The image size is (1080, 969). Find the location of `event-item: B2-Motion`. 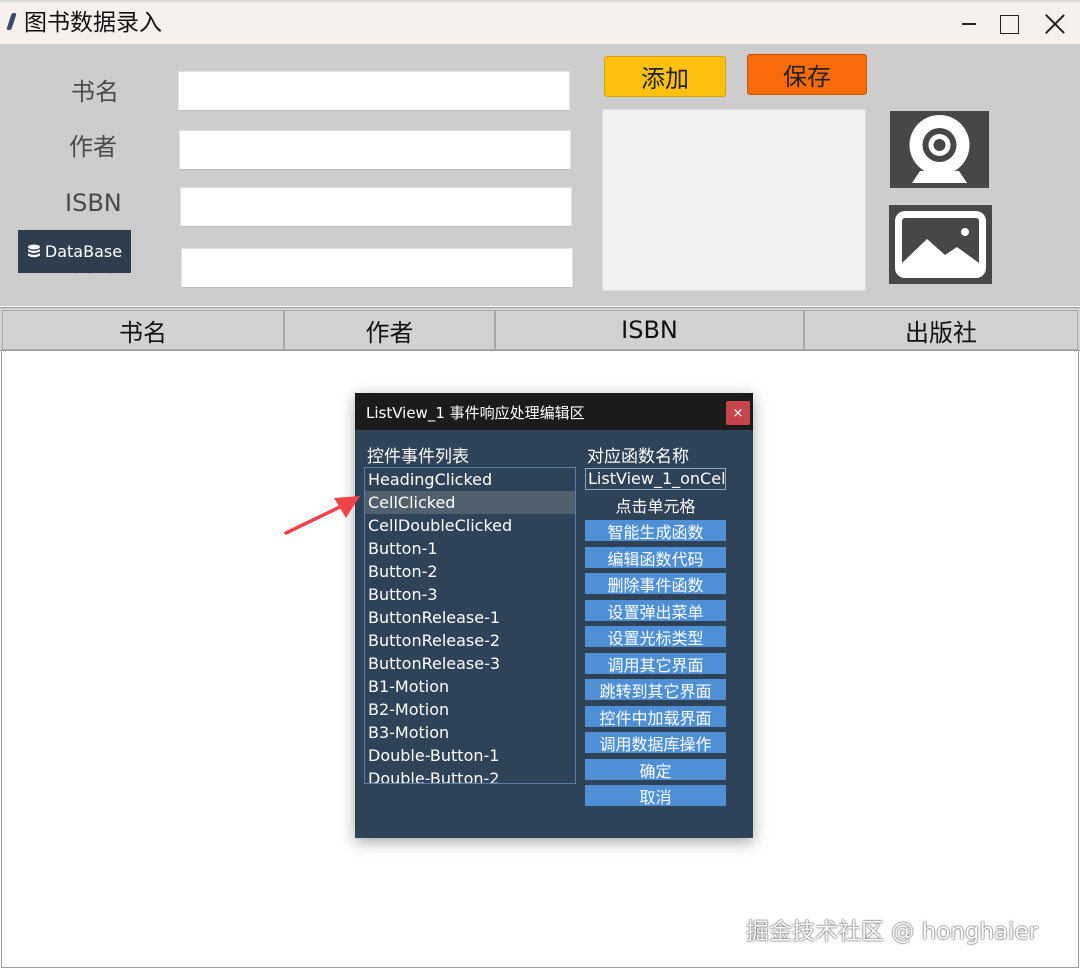

event-item: B2-Motion is located at coordinates (470, 709).